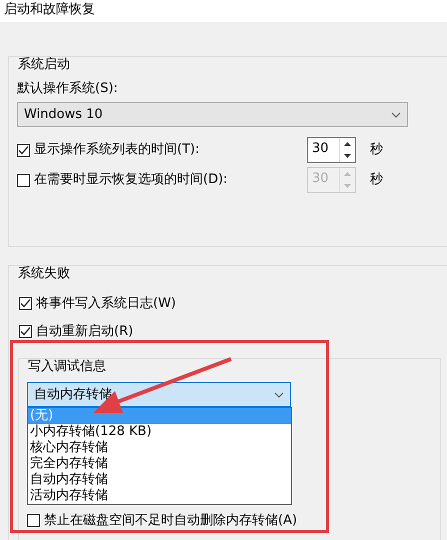  I want to click on checkbox-label: 在需要时显示恢复选项的时间(D):, so click(131, 180).